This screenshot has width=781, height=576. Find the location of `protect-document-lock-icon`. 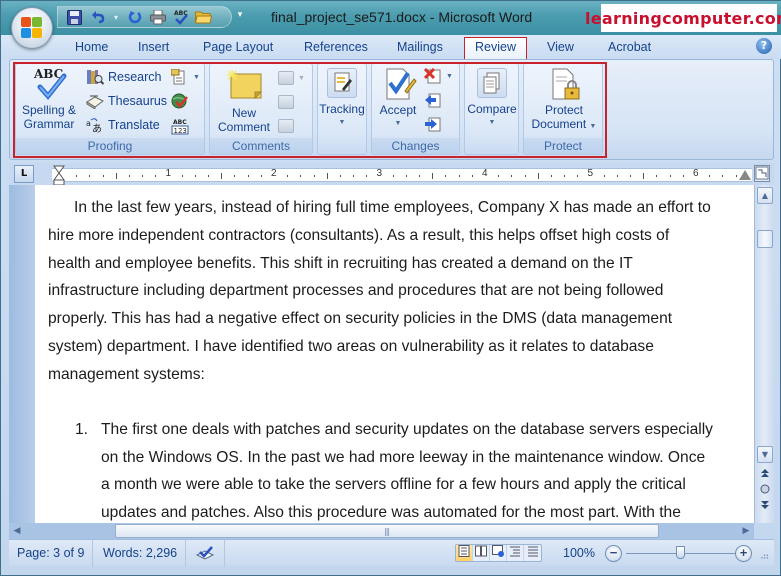

protect-document-lock-icon is located at coordinates (564, 83).